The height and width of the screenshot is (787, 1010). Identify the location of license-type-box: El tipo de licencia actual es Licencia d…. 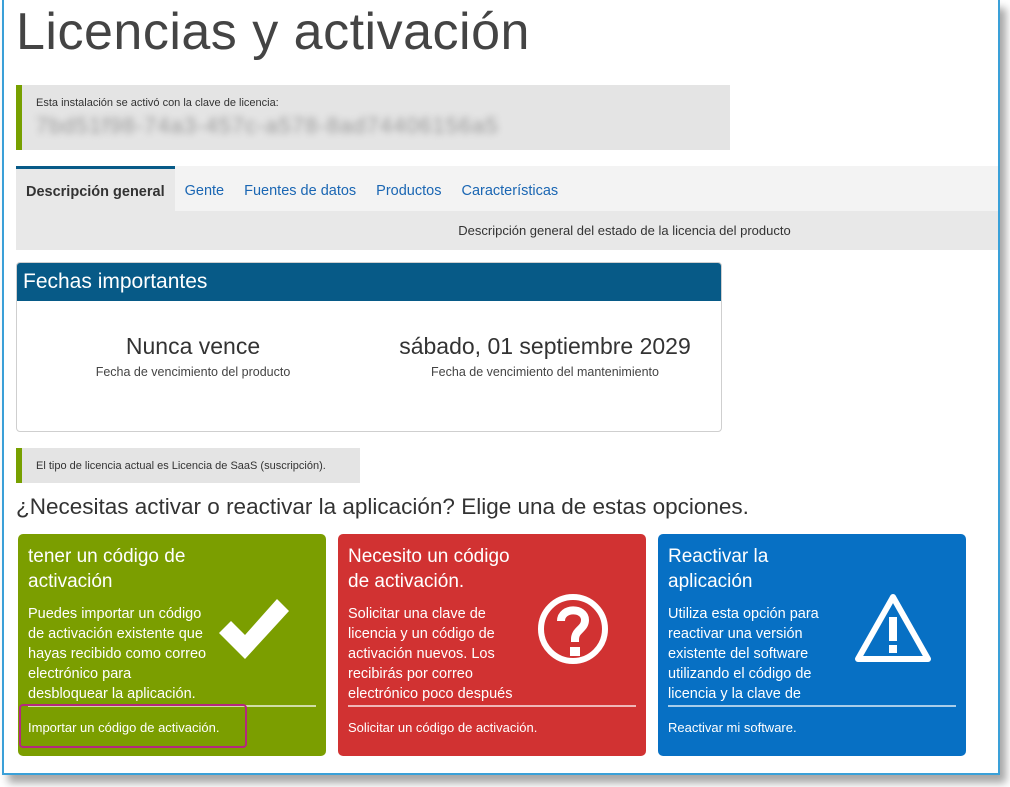
(188, 465).